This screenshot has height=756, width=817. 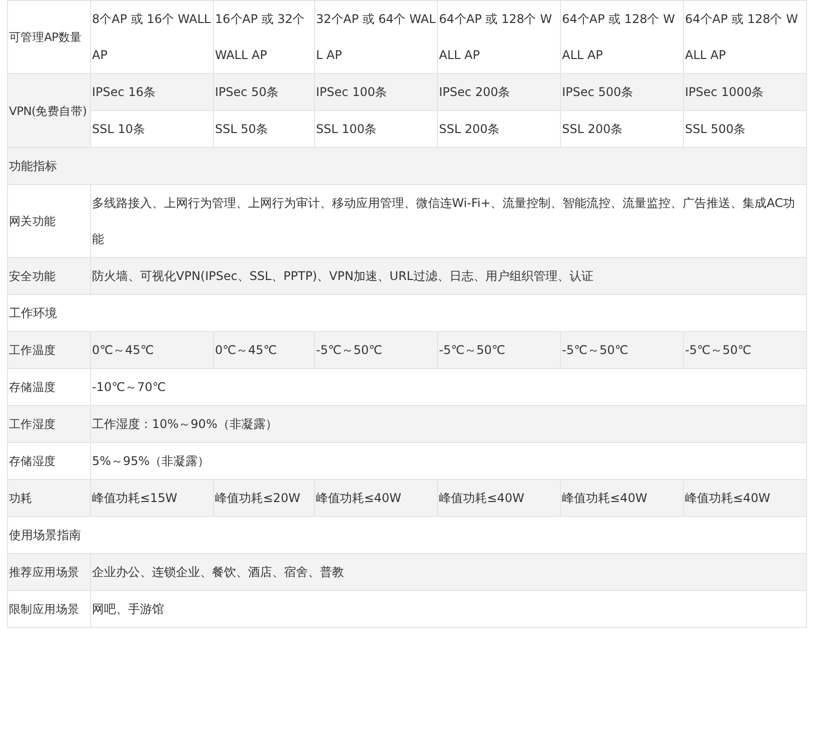 I want to click on row-label: 限制应用场景, so click(x=49, y=609).